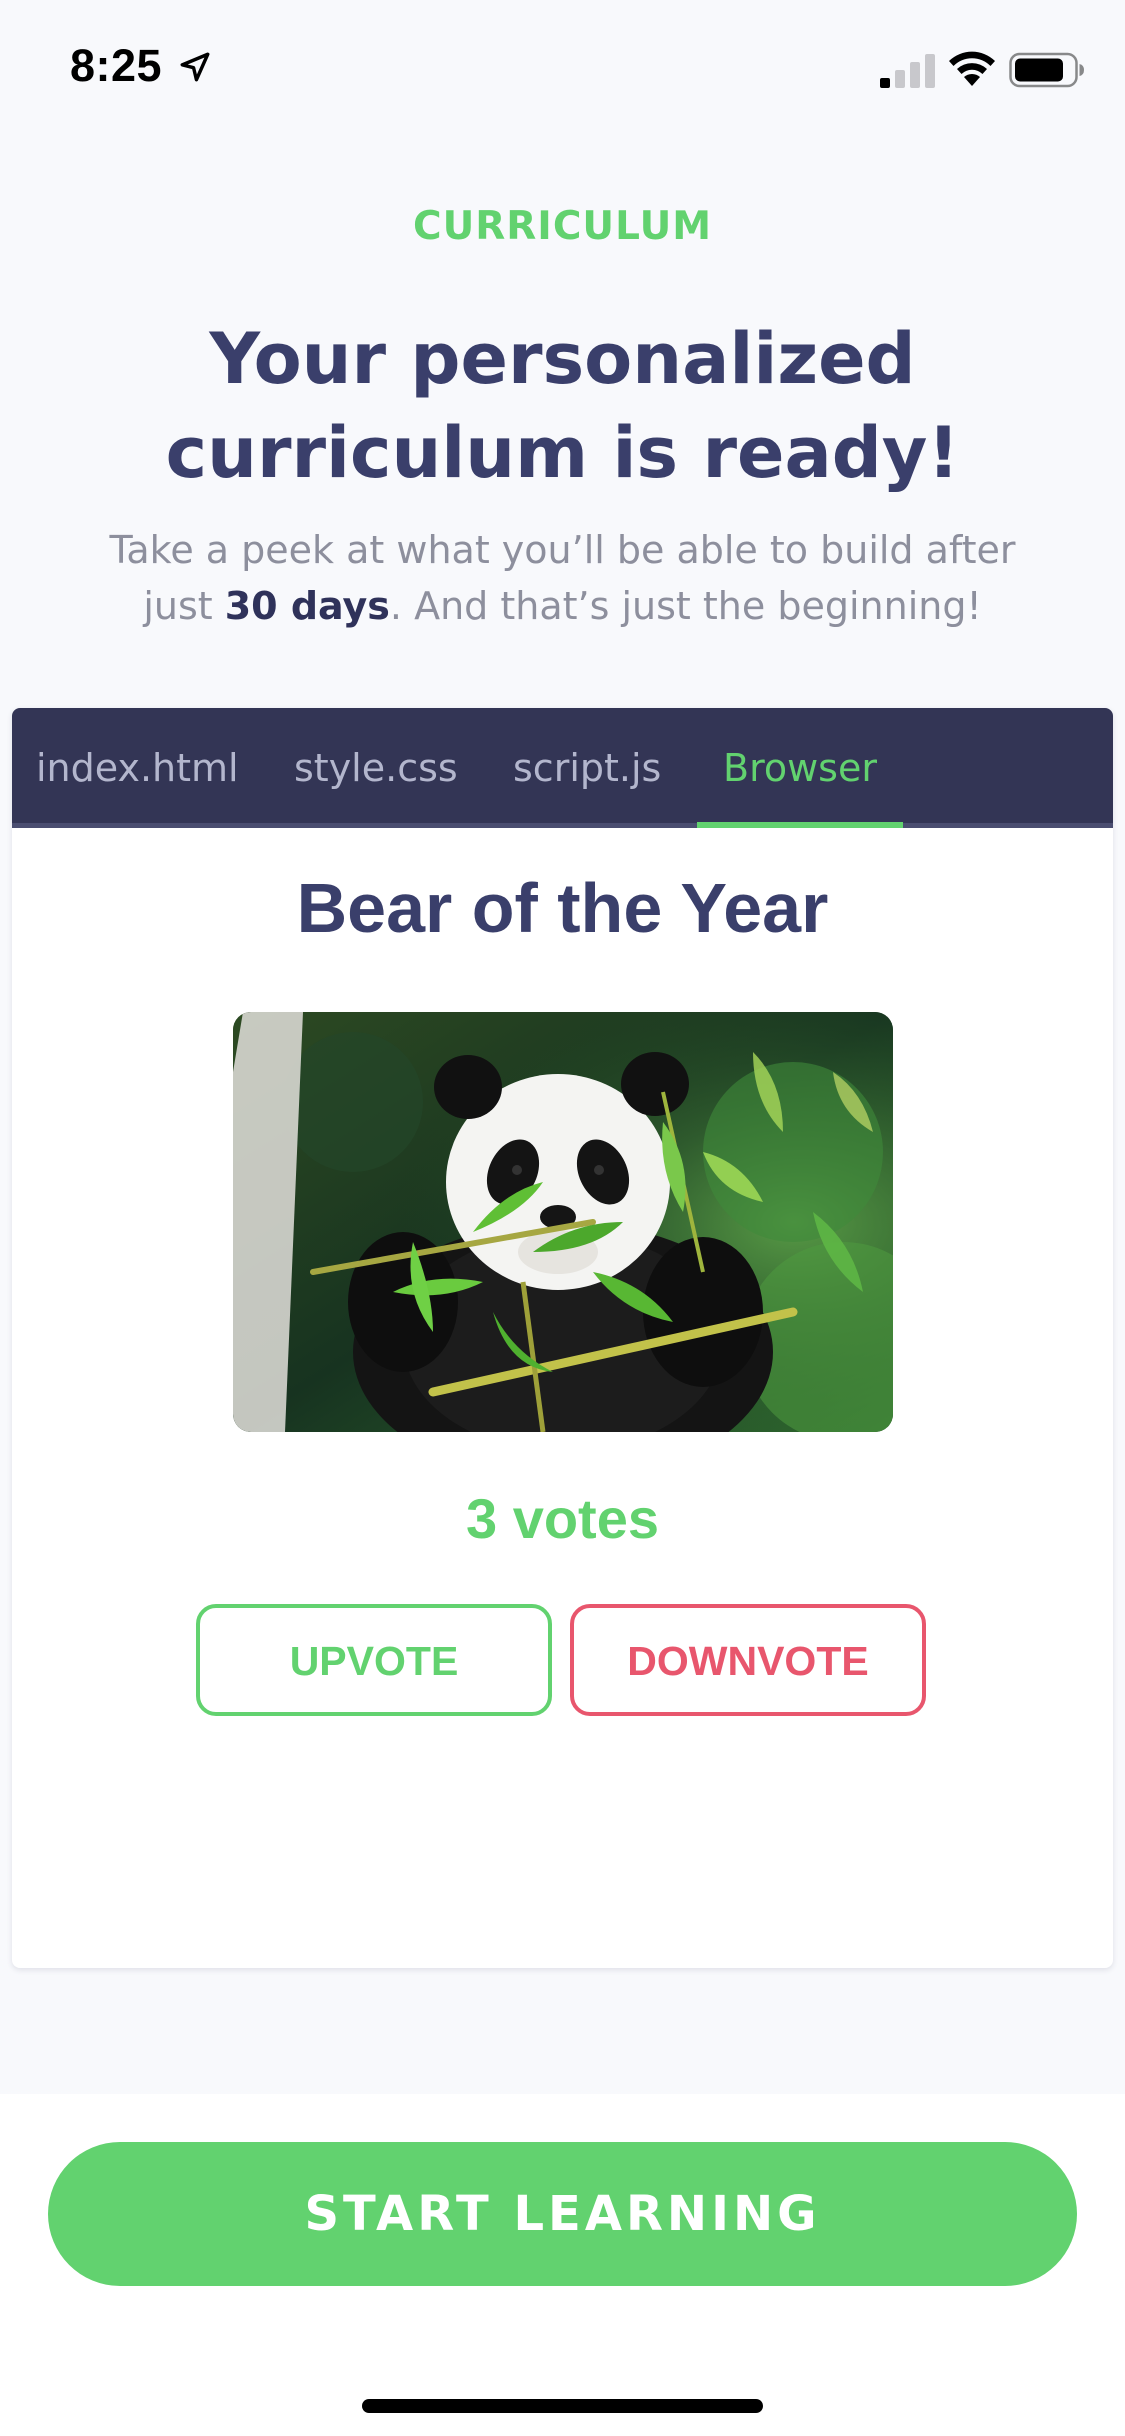 Image resolution: width=1125 pixels, height=2436 pixels. I want to click on bottom-action-panel: START LEARNING, so click(562, 2265).